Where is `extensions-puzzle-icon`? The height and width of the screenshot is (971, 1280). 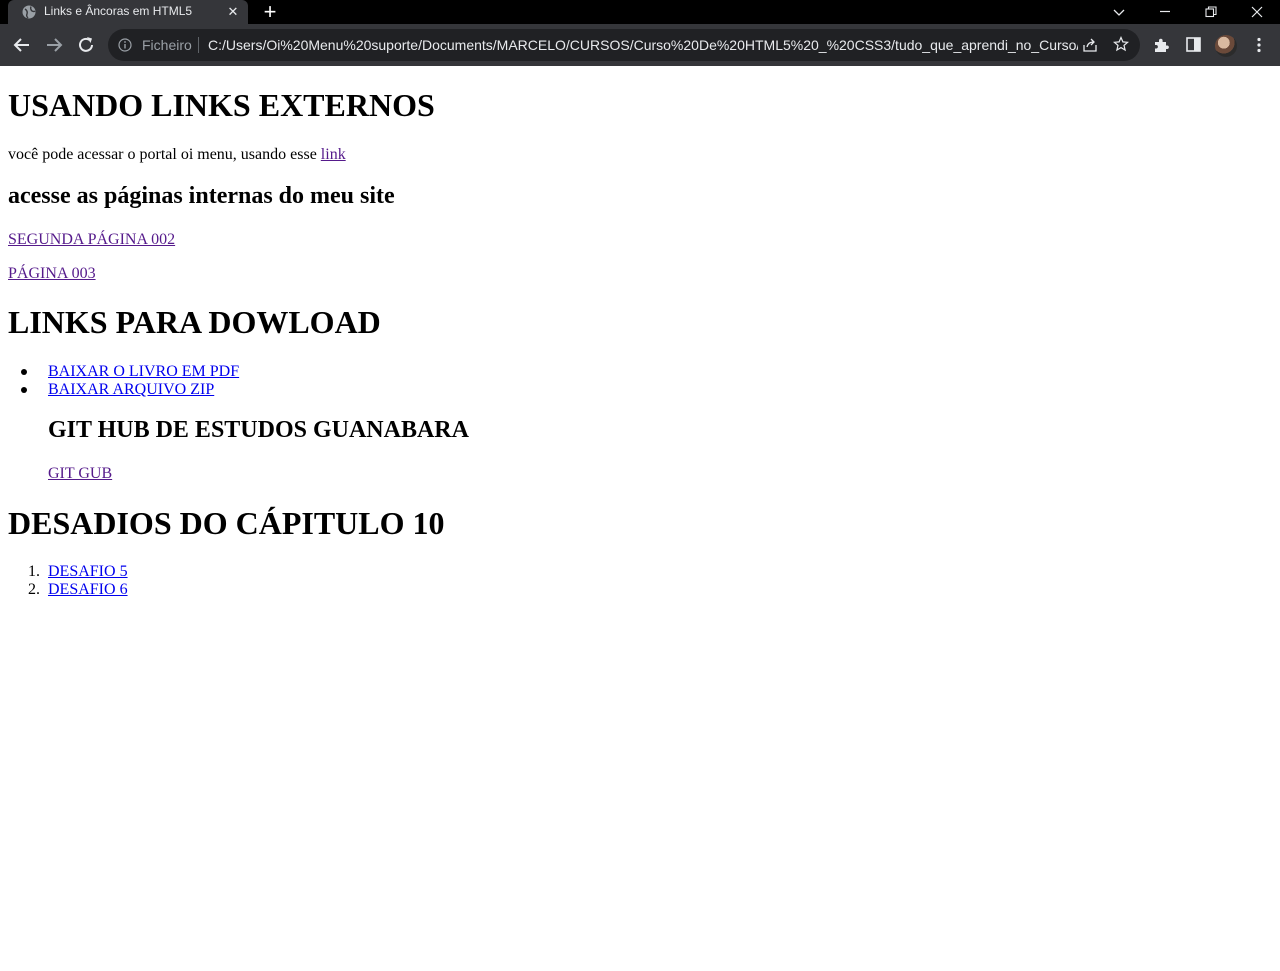
extensions-puzzle-icon is located at coordinates (1161, 45).